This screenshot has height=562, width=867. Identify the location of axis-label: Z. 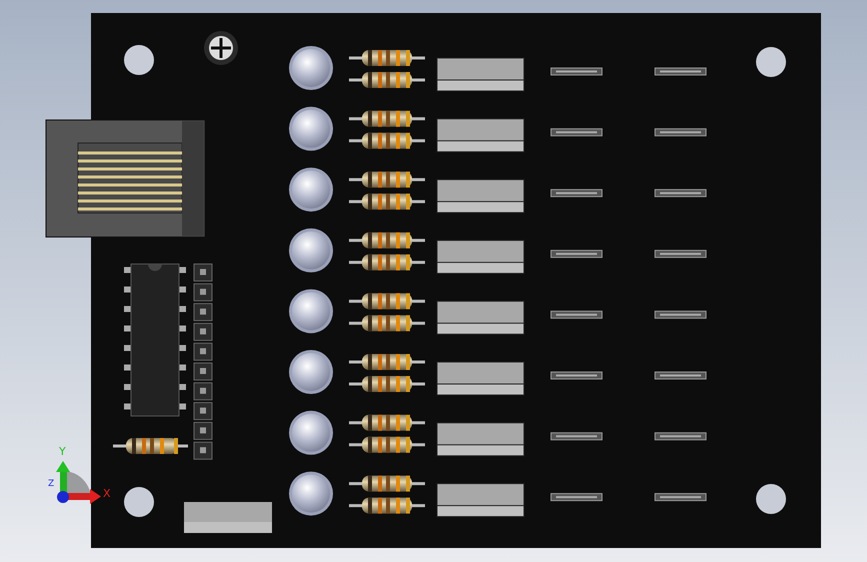
(51, 484).